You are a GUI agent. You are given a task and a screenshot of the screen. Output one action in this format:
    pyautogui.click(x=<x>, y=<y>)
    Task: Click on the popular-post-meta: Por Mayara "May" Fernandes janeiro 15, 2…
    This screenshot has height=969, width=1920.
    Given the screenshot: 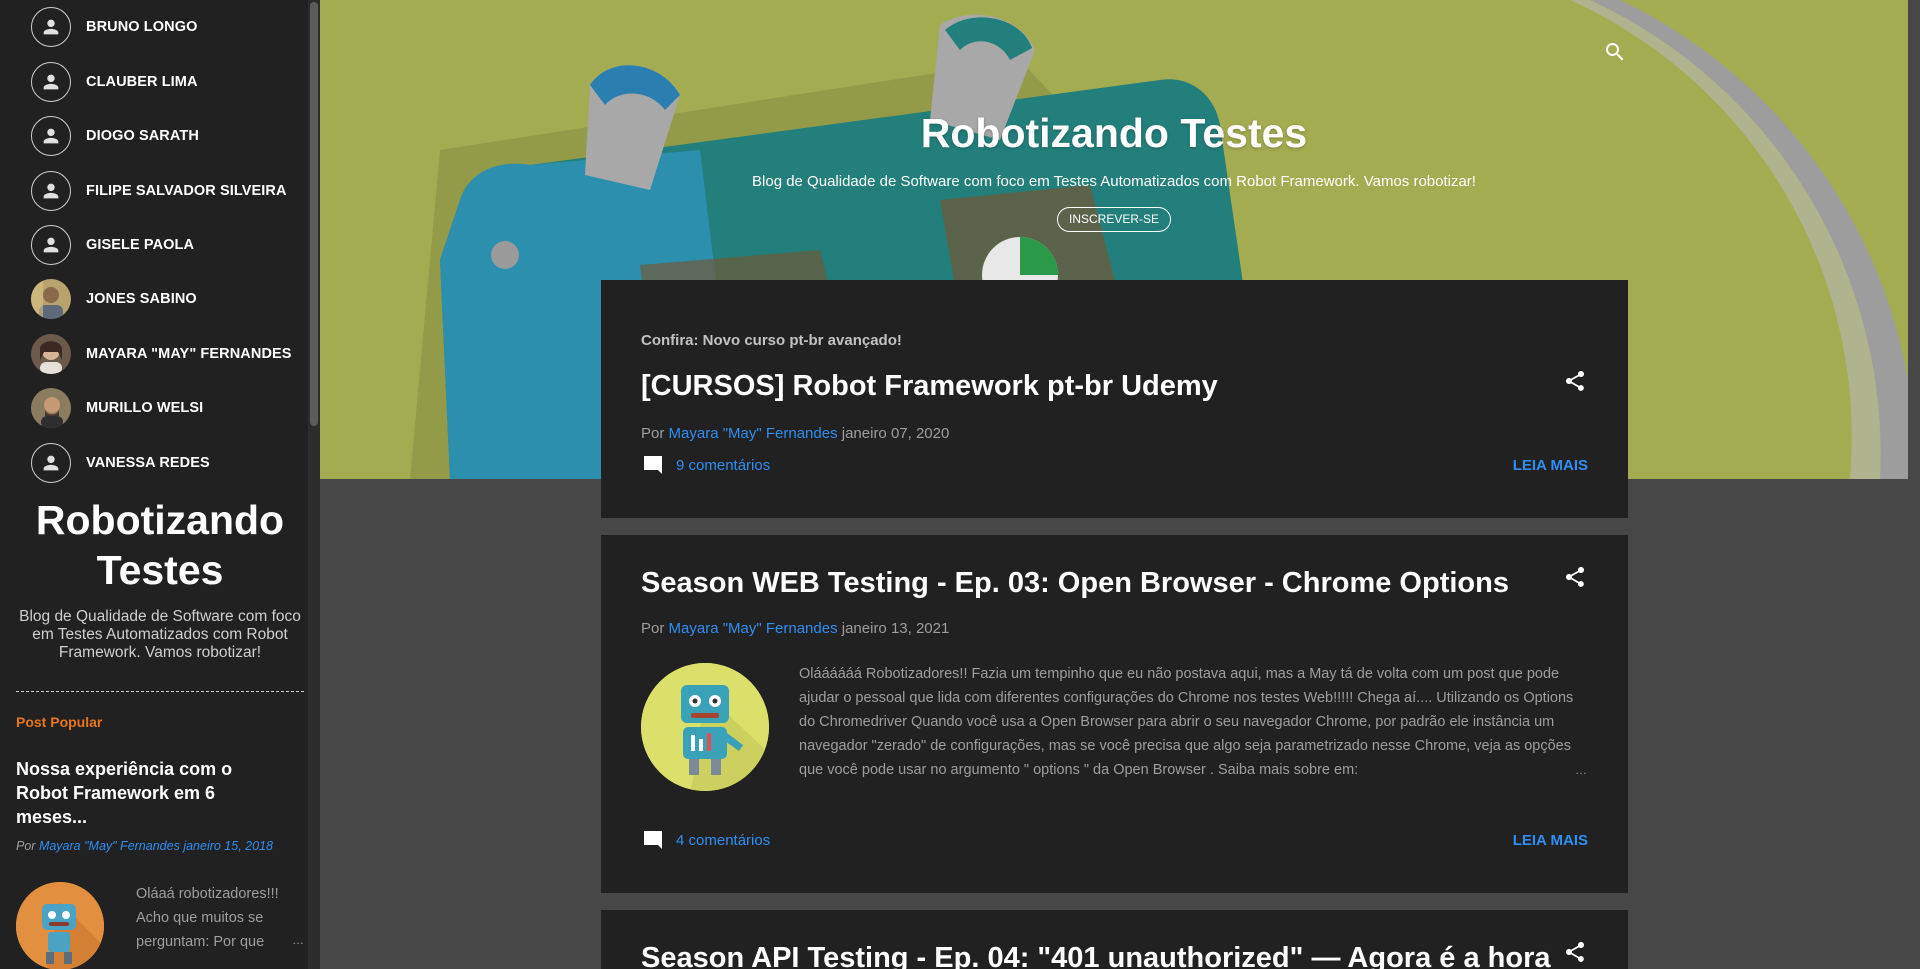 What is the action you would take?
    pyautogui.click(x=144, y=846)
    